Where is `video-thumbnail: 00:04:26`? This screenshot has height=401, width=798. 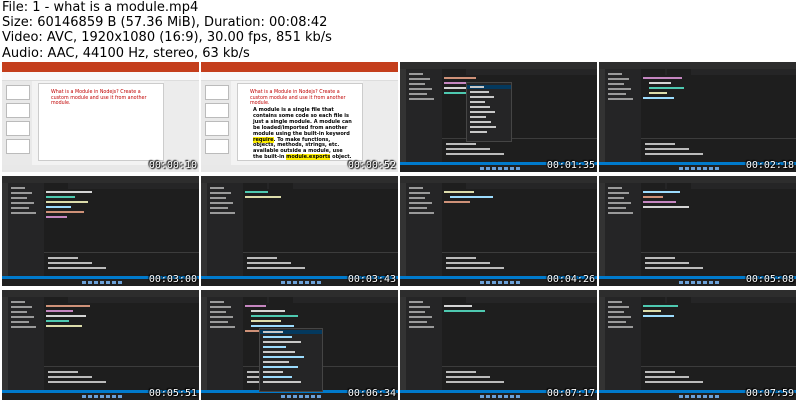 video-thumbnail: 00:04:26 is located at coordinates (498, 231).